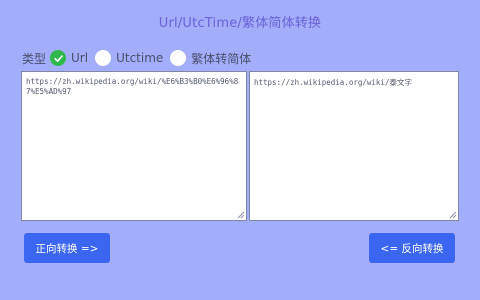  Describe the element at coordinates (34, 58) in the screenshot. I see `type-label: 类型` at that location.